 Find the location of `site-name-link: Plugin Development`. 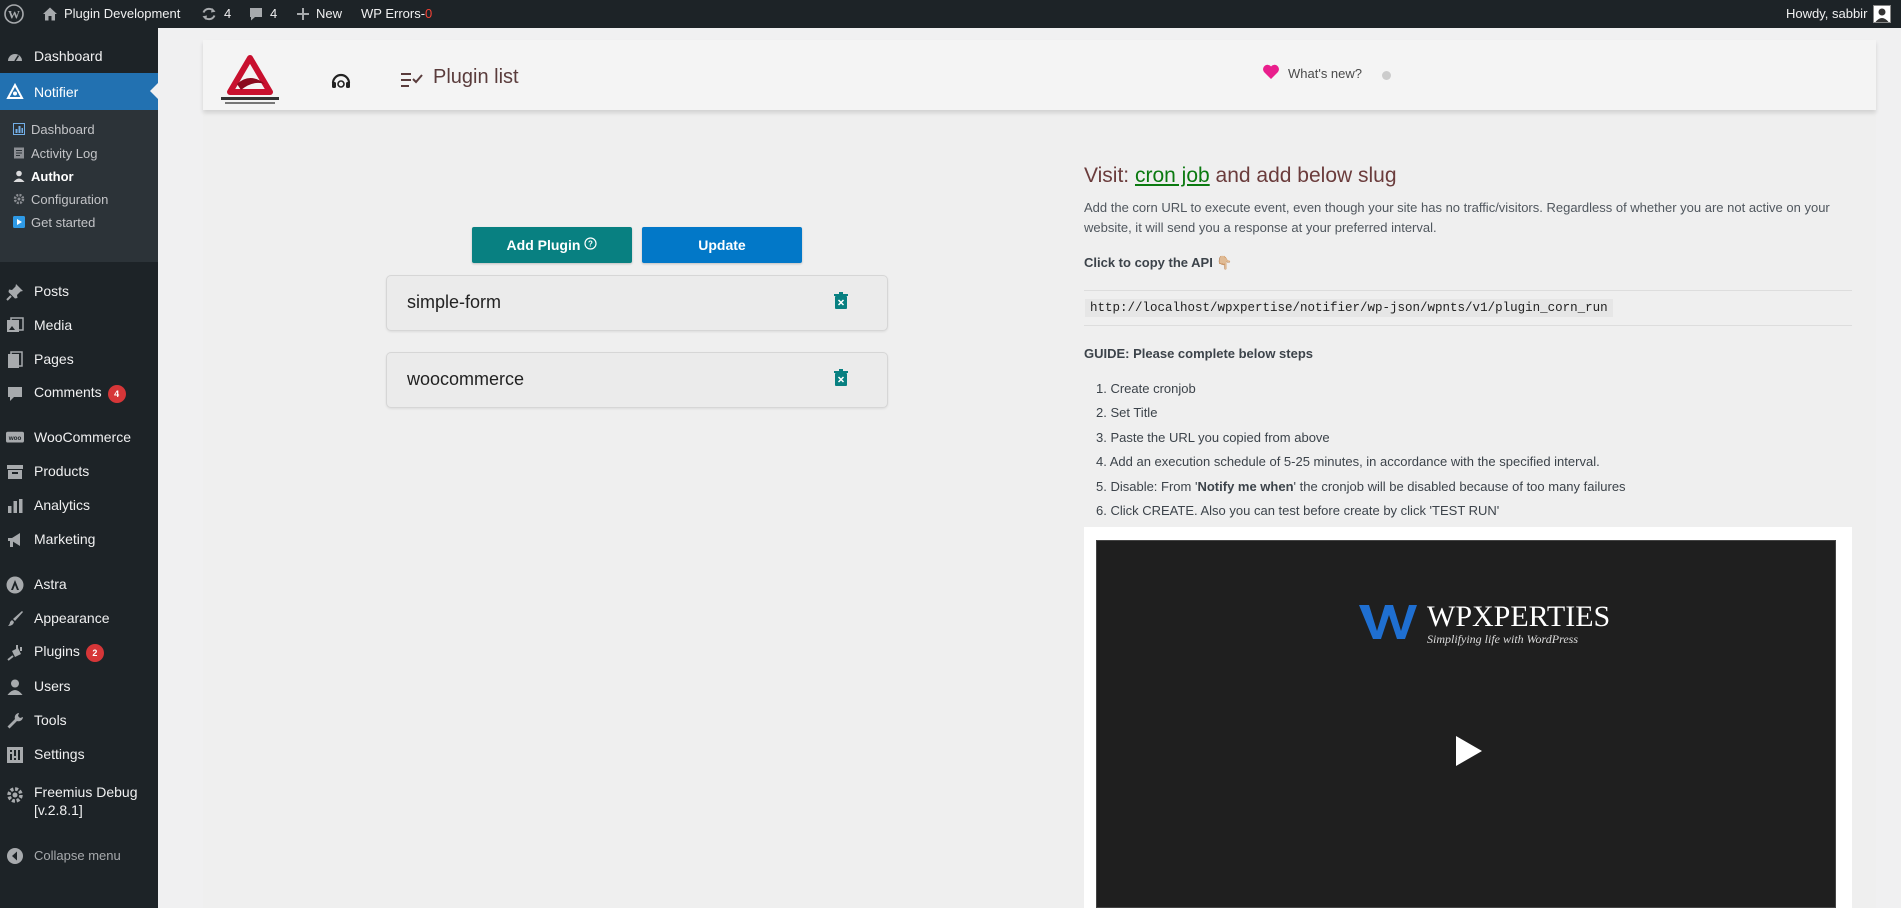

site-name-link: Plugin Development is located at coordinates (111, 14).